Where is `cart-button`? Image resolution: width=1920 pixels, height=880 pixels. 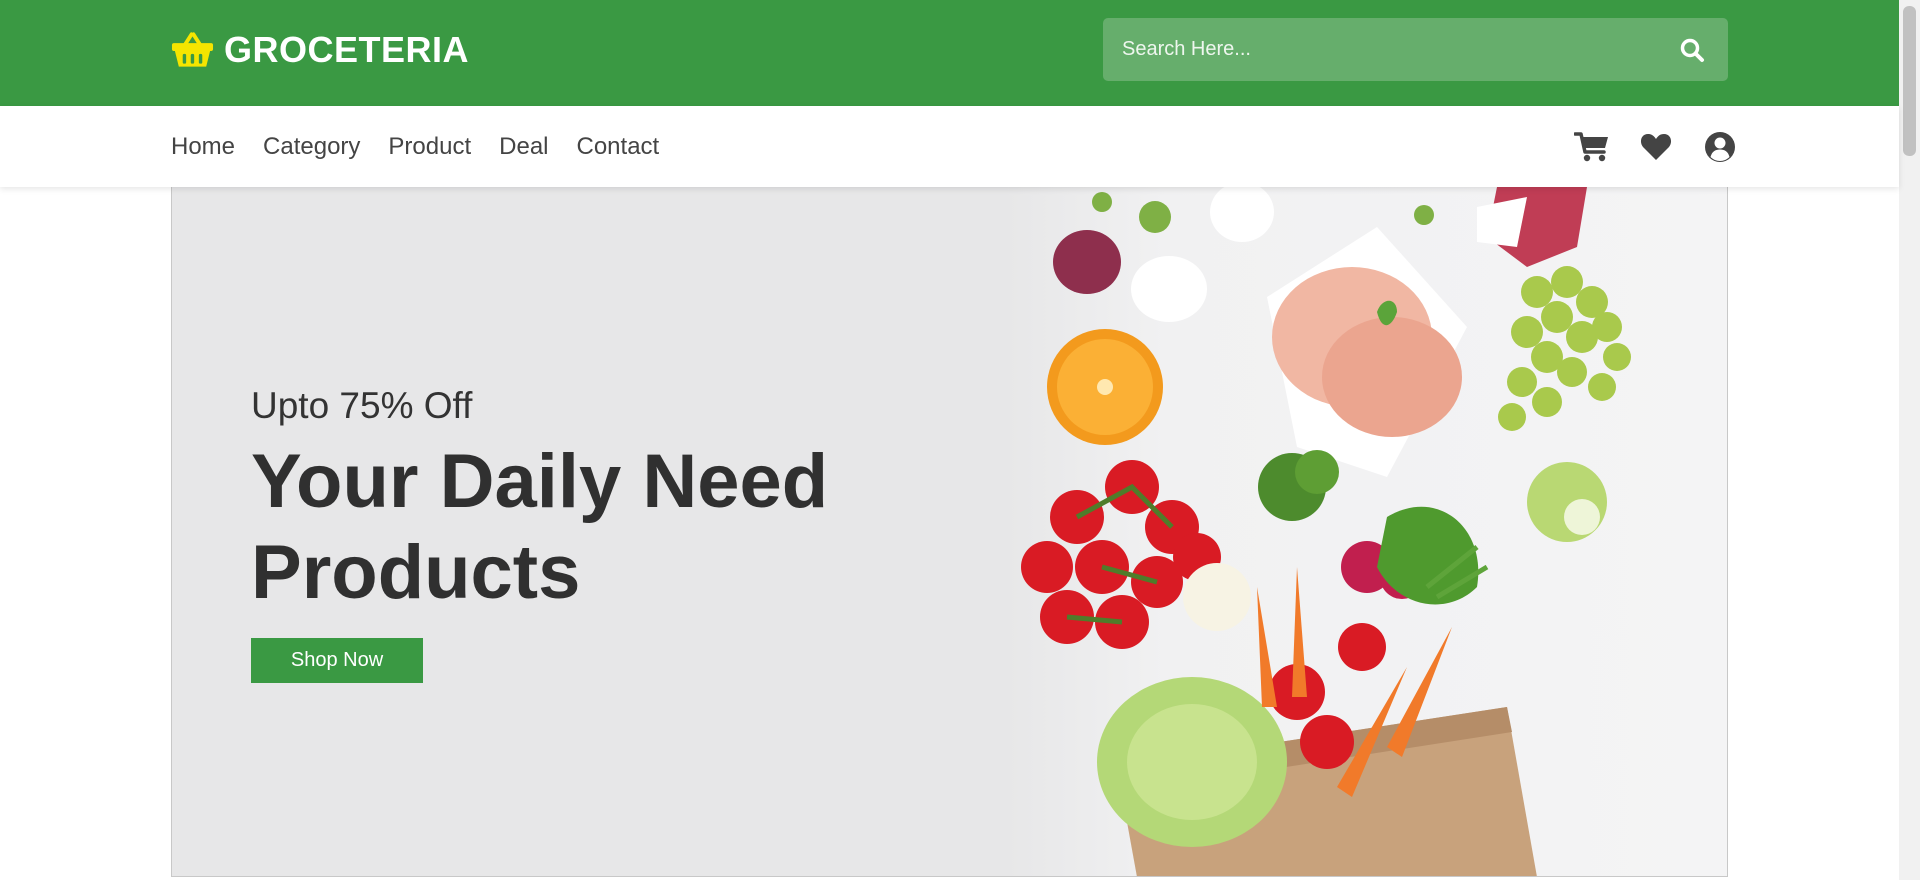
cart-button is located at coordinates (1592, 147).